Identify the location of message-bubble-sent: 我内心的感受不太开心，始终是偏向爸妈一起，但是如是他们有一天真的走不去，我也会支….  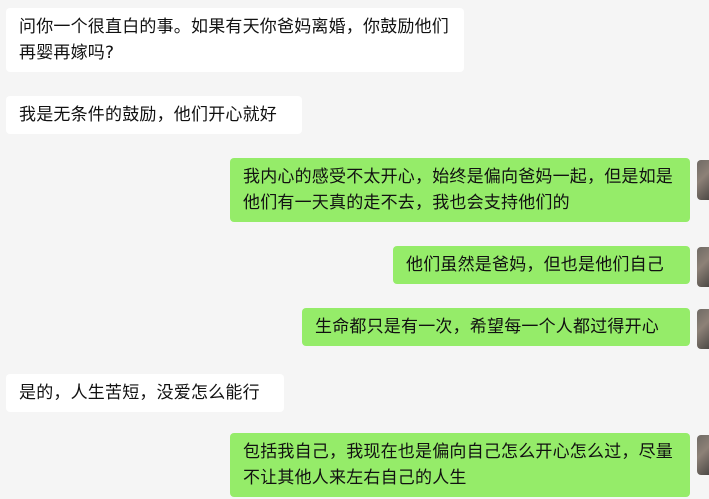
(460, 190).